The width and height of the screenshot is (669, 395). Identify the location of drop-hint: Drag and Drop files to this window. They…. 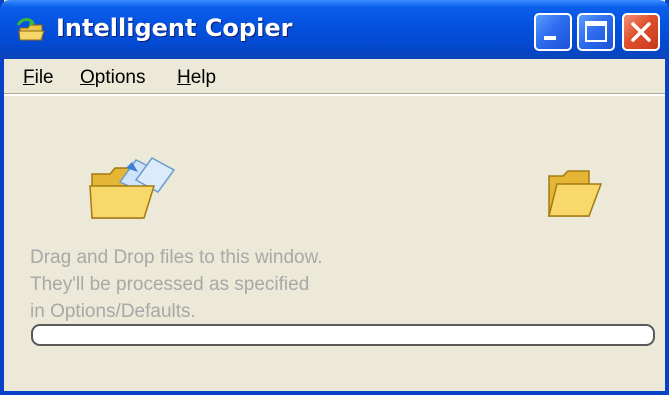
(200, 284).